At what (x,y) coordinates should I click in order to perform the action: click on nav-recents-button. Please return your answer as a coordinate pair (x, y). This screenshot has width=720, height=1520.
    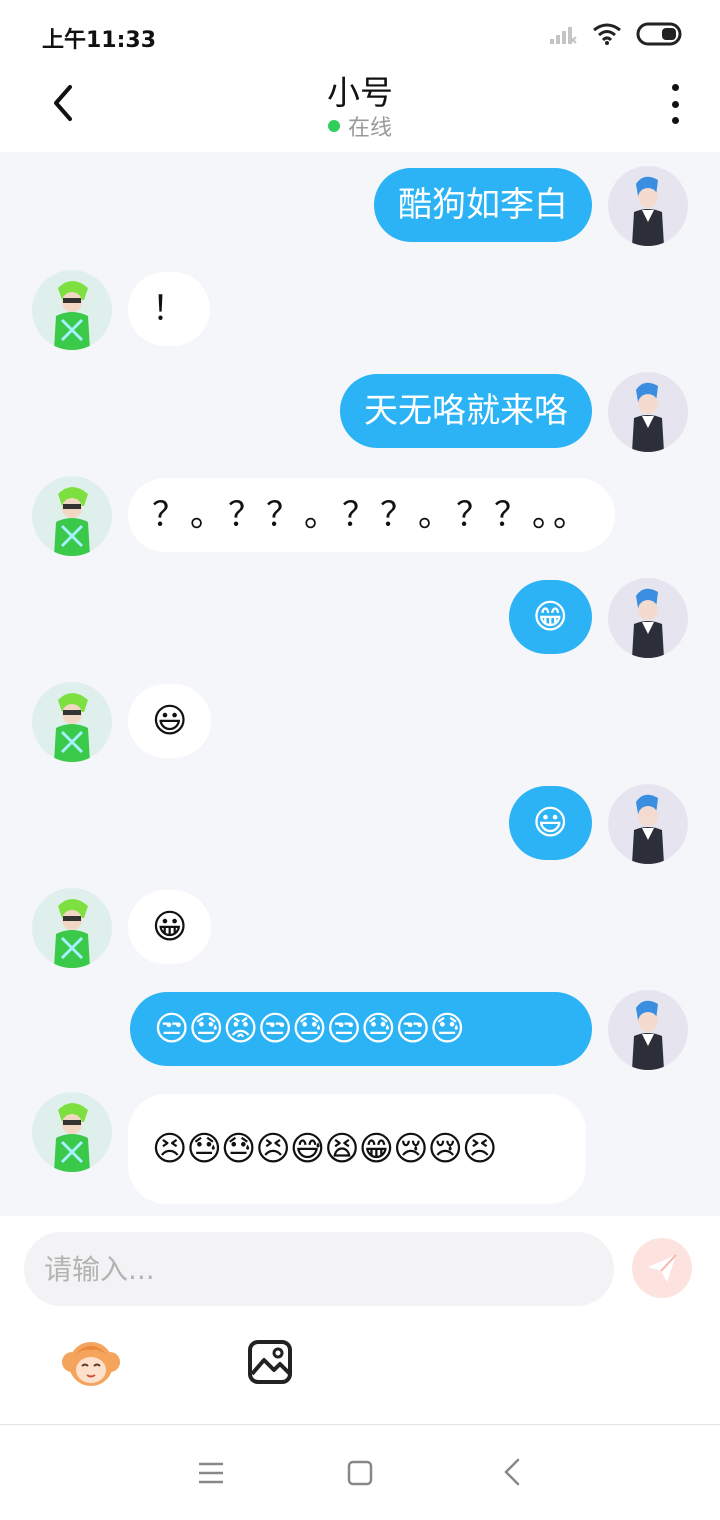
    Looking at the image, I should click on (211, 1473).